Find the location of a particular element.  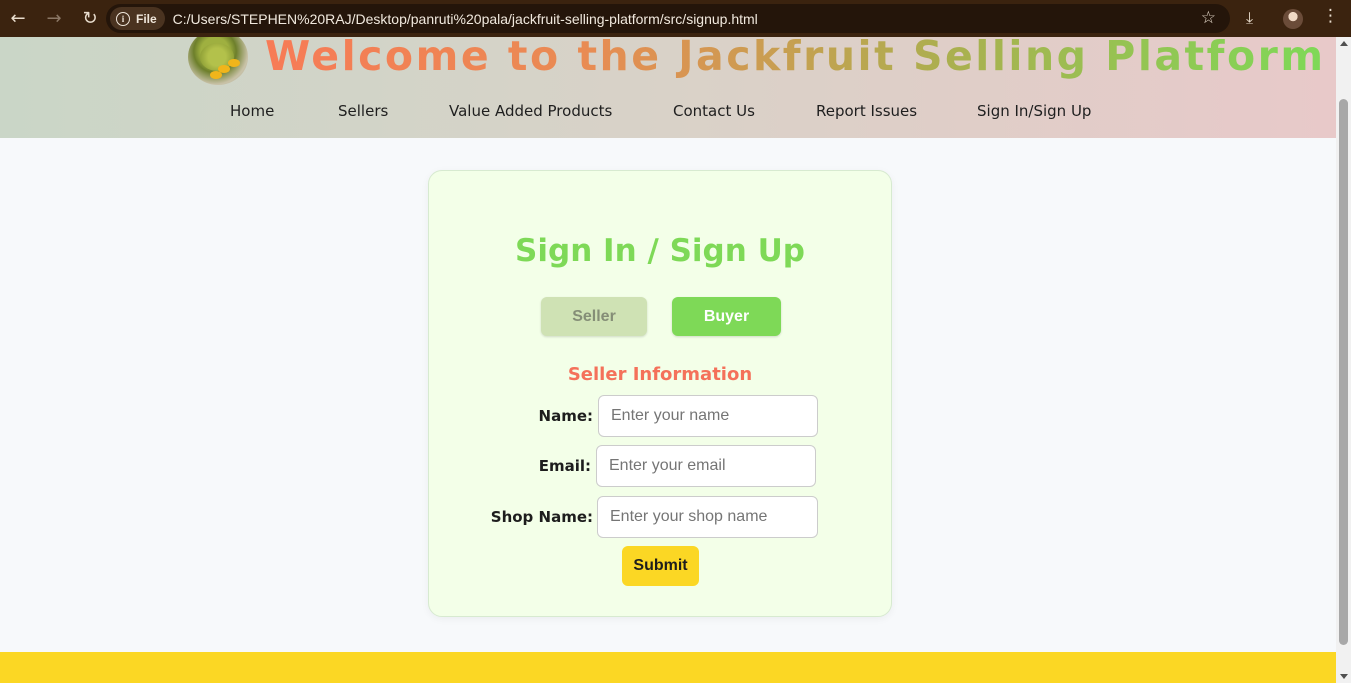

signup-heading: Sign In / Sign Up is located at coordinates (660, 251).